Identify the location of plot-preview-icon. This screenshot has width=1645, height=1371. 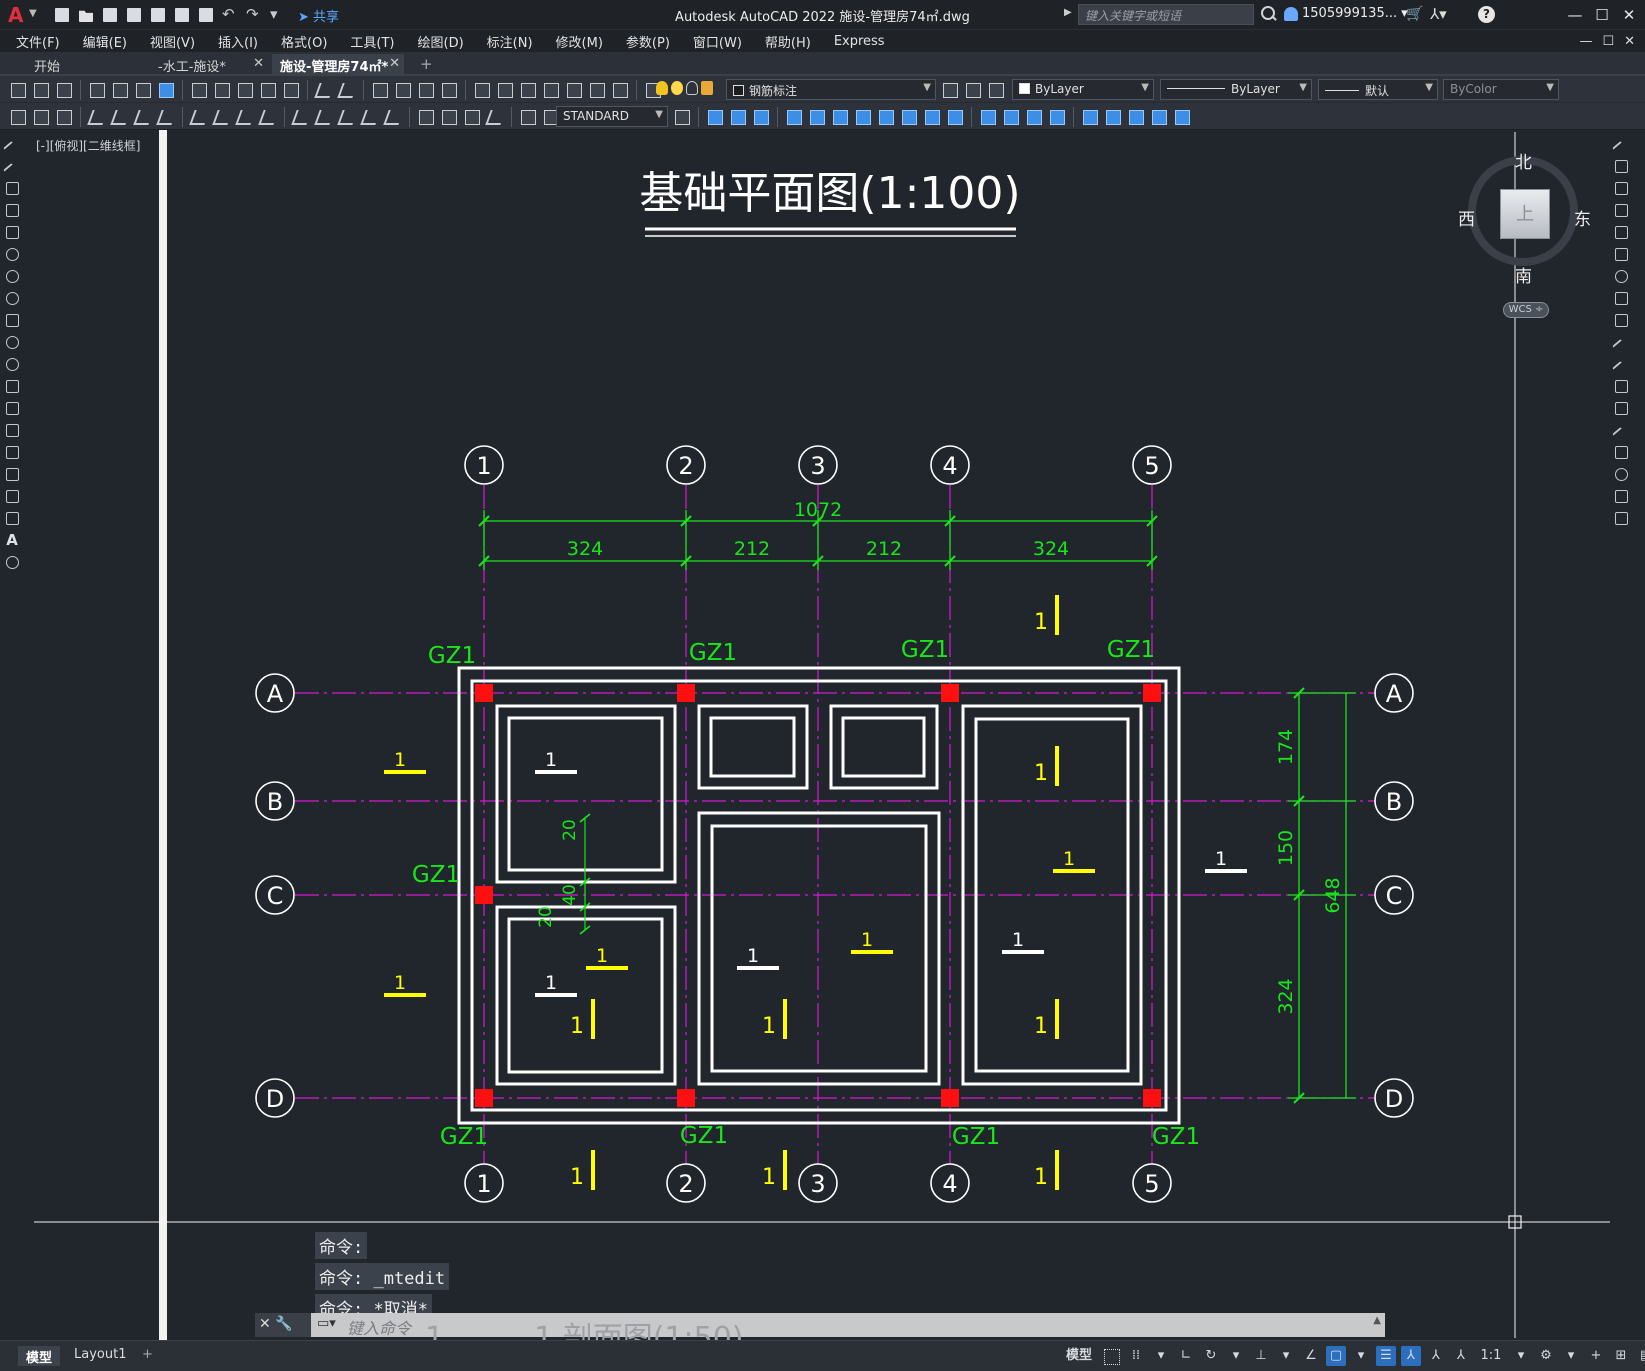
(120, 90).